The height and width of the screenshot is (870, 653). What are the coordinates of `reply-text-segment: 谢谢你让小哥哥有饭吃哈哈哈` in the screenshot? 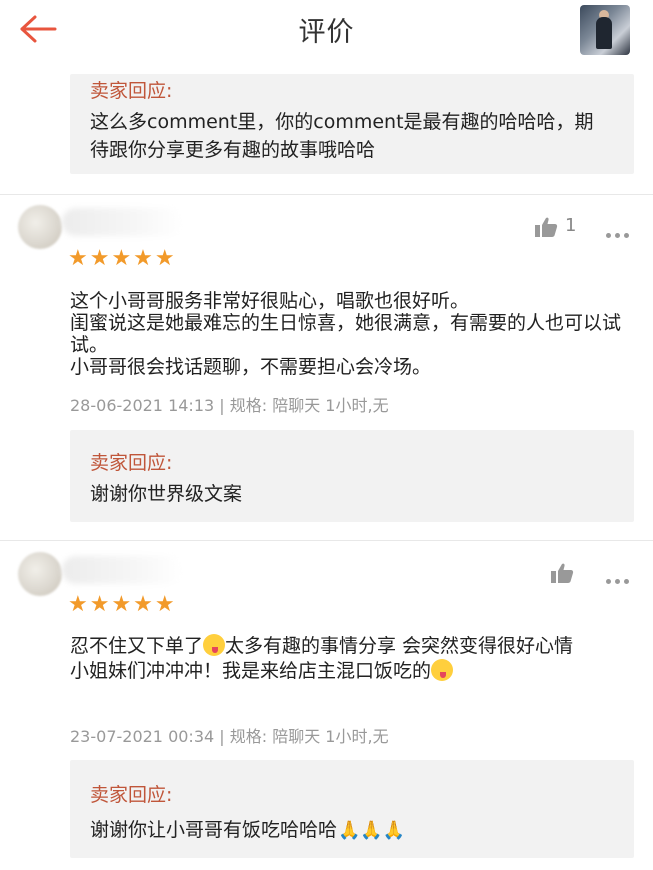 It's located at (214, 830).